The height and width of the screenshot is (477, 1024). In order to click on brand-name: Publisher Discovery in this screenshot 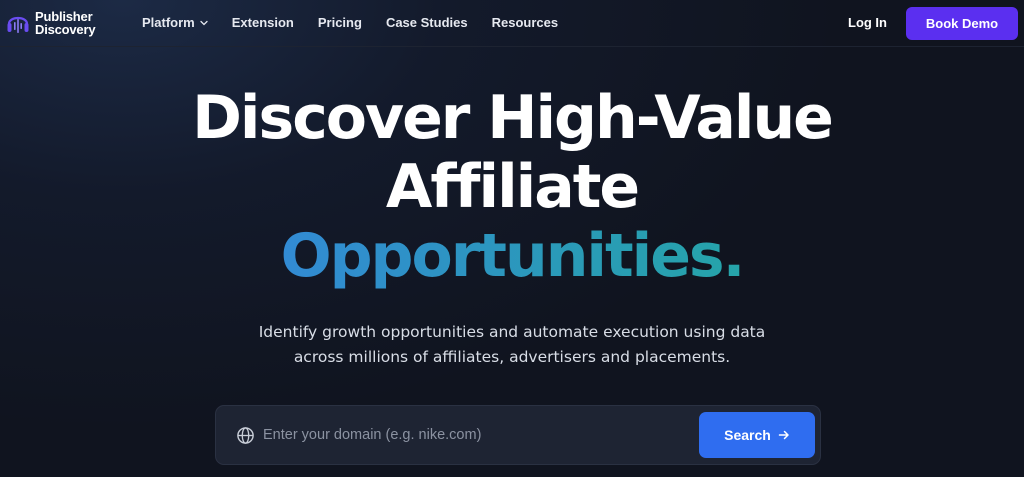, I will do `click(65, 23)`.